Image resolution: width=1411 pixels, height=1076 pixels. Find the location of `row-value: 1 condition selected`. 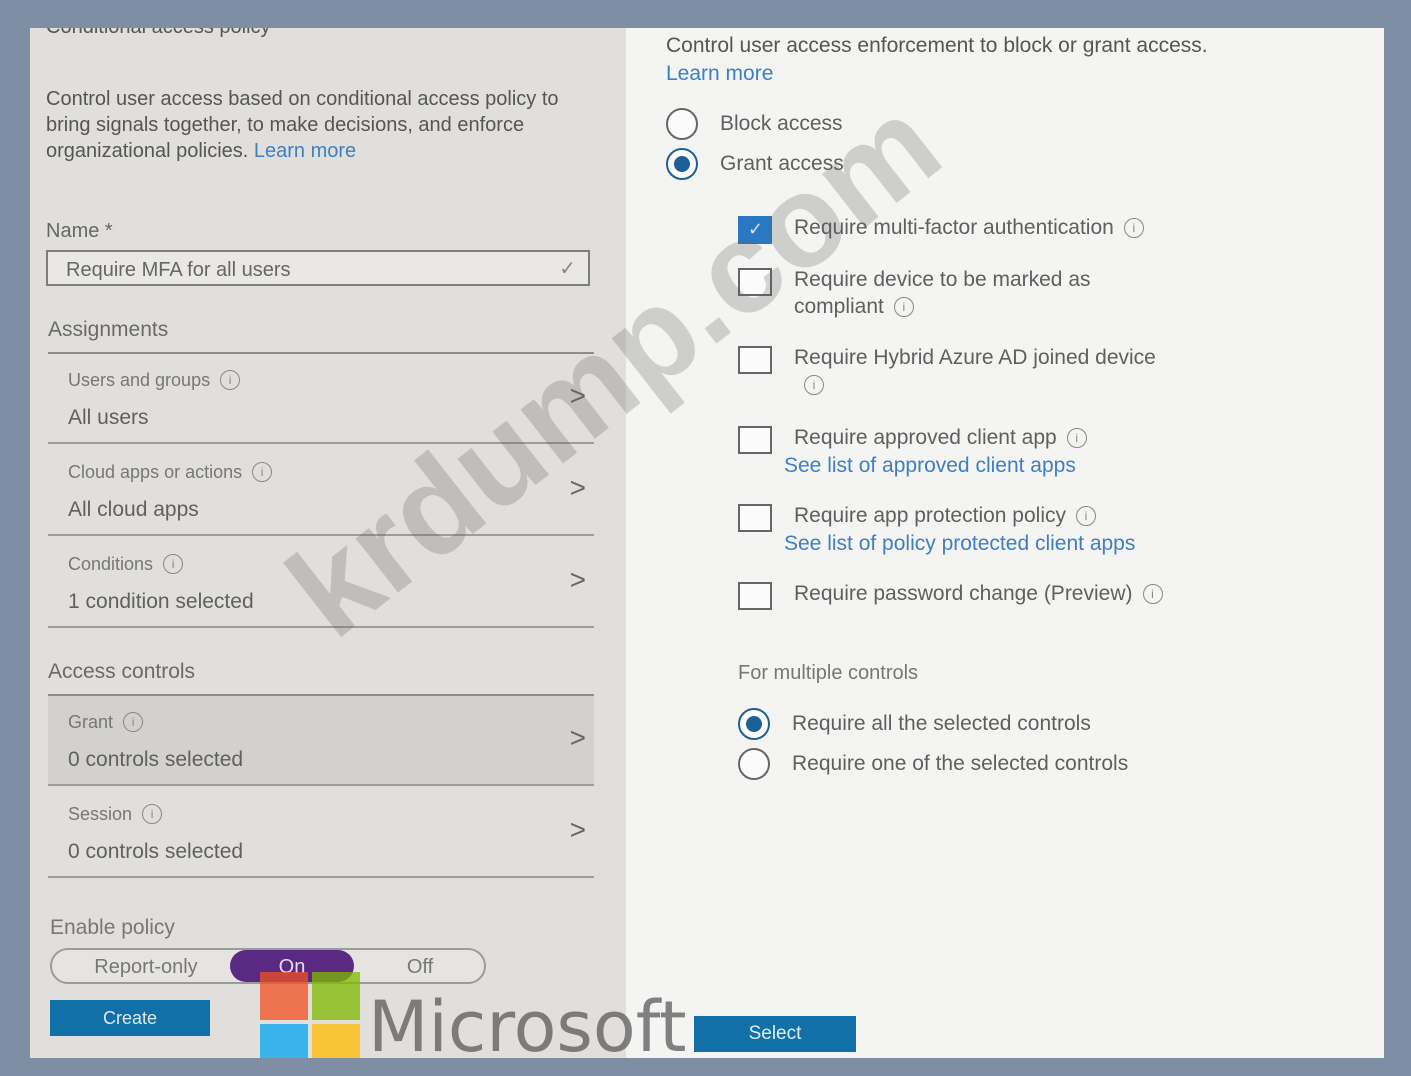

row-value: 1 condition selected is located at coordinates (161, 601).